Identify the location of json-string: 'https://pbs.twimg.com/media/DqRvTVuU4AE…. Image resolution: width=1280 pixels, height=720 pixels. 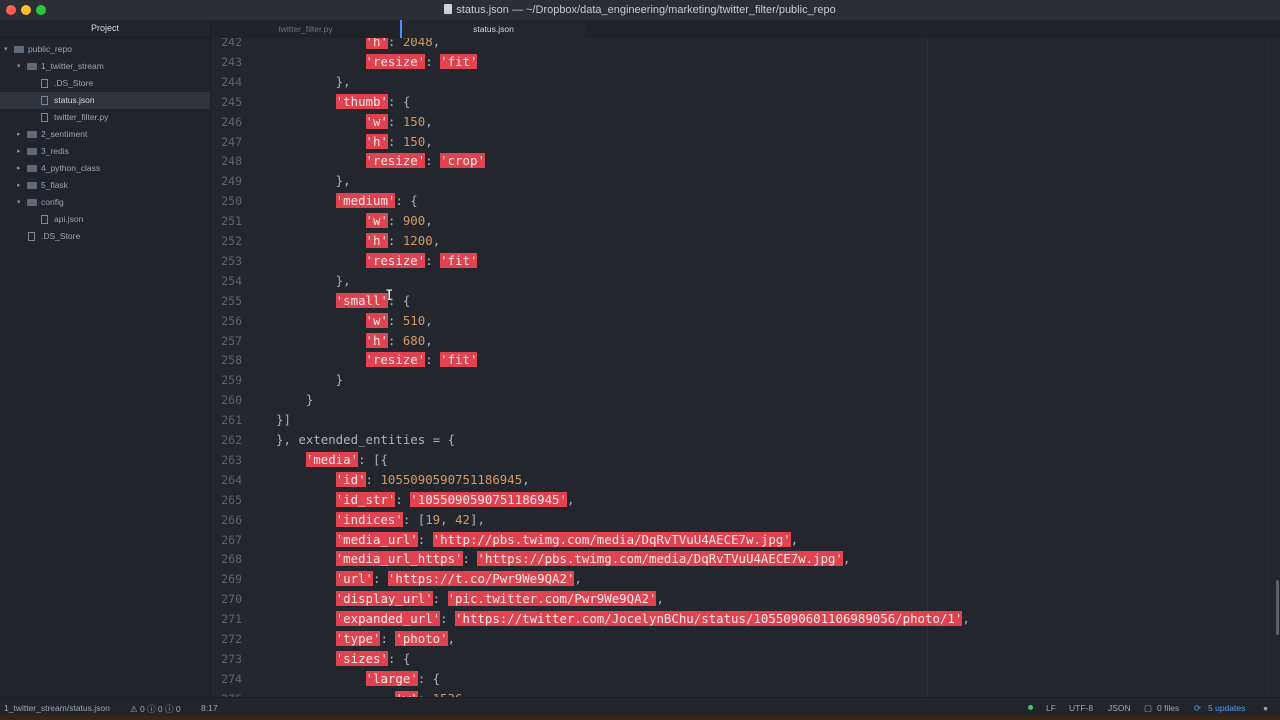
(660, 559).